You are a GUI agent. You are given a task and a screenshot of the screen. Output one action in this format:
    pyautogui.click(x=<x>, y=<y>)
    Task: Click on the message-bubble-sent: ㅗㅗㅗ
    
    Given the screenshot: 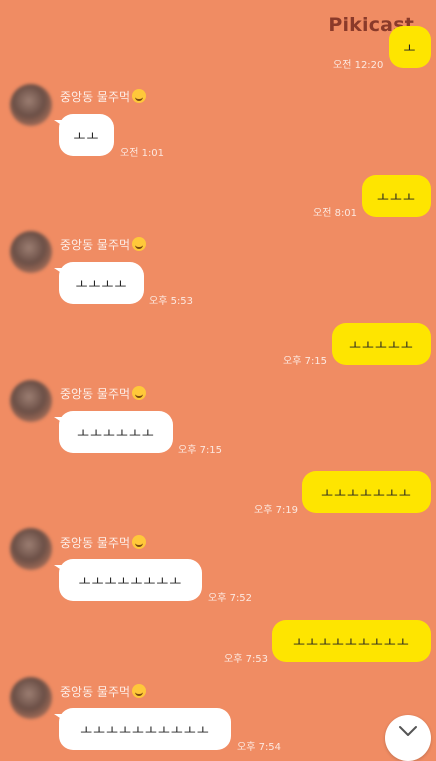 What is the action you would take?
    pyautogui.click(x=396, y=196)
    